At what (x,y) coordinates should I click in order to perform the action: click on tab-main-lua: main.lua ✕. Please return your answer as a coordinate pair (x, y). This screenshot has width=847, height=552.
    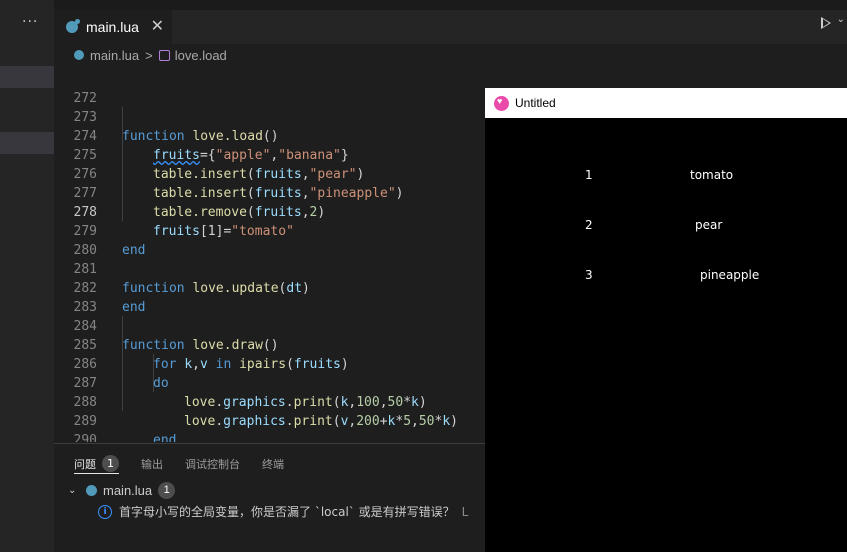
    Looking at the image, I should click on (113, 27).